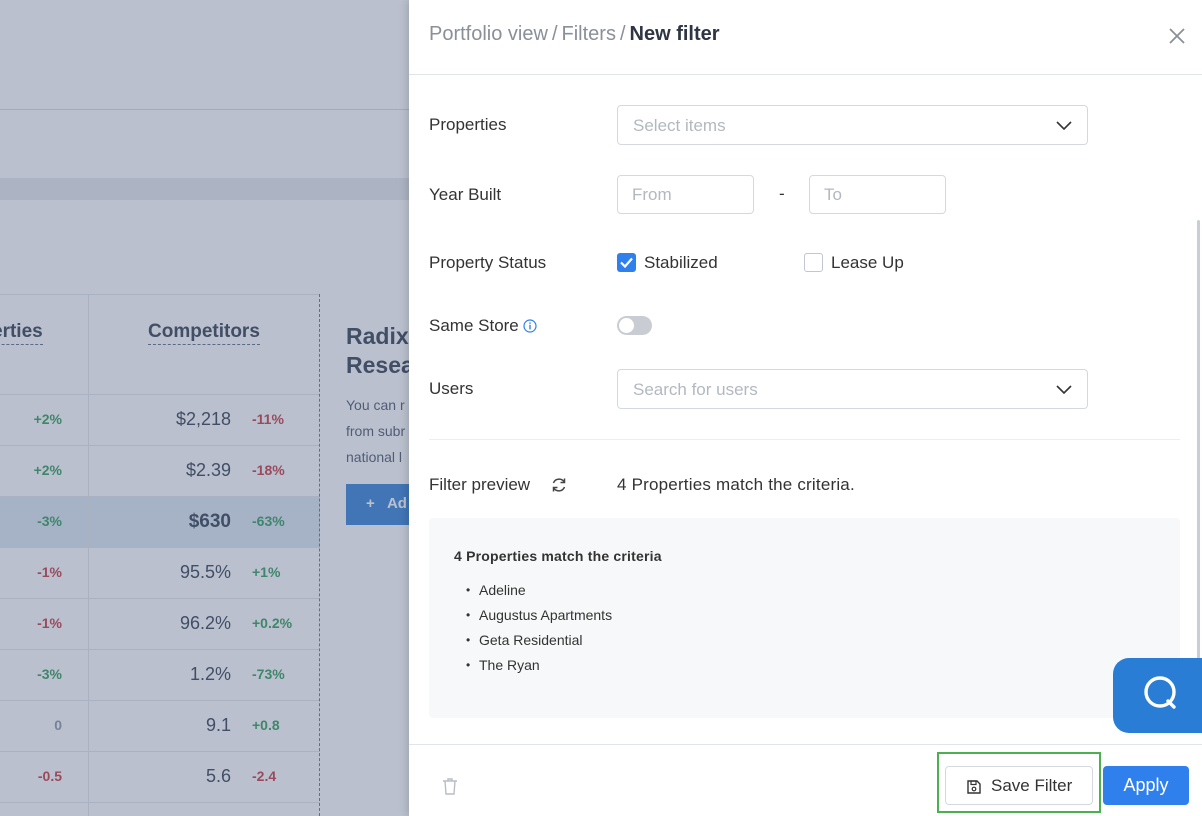 The width and height of the screenshot is (1202, 816). Describe the element at coordinates (480, 484) in the screenshot. I see `filter-preview-label: Filter preview` at that location.